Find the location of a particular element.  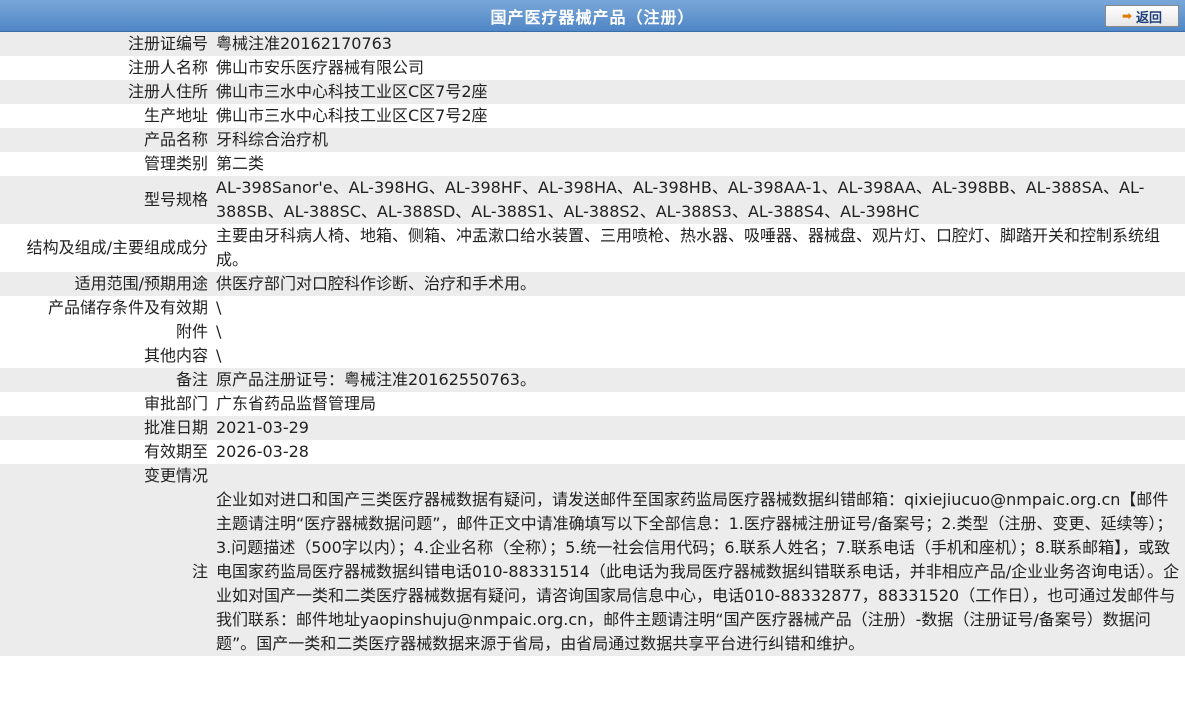

row-value: 原产品注册证号：粤械注准20162550763。 is located at coordinates (698, 380).